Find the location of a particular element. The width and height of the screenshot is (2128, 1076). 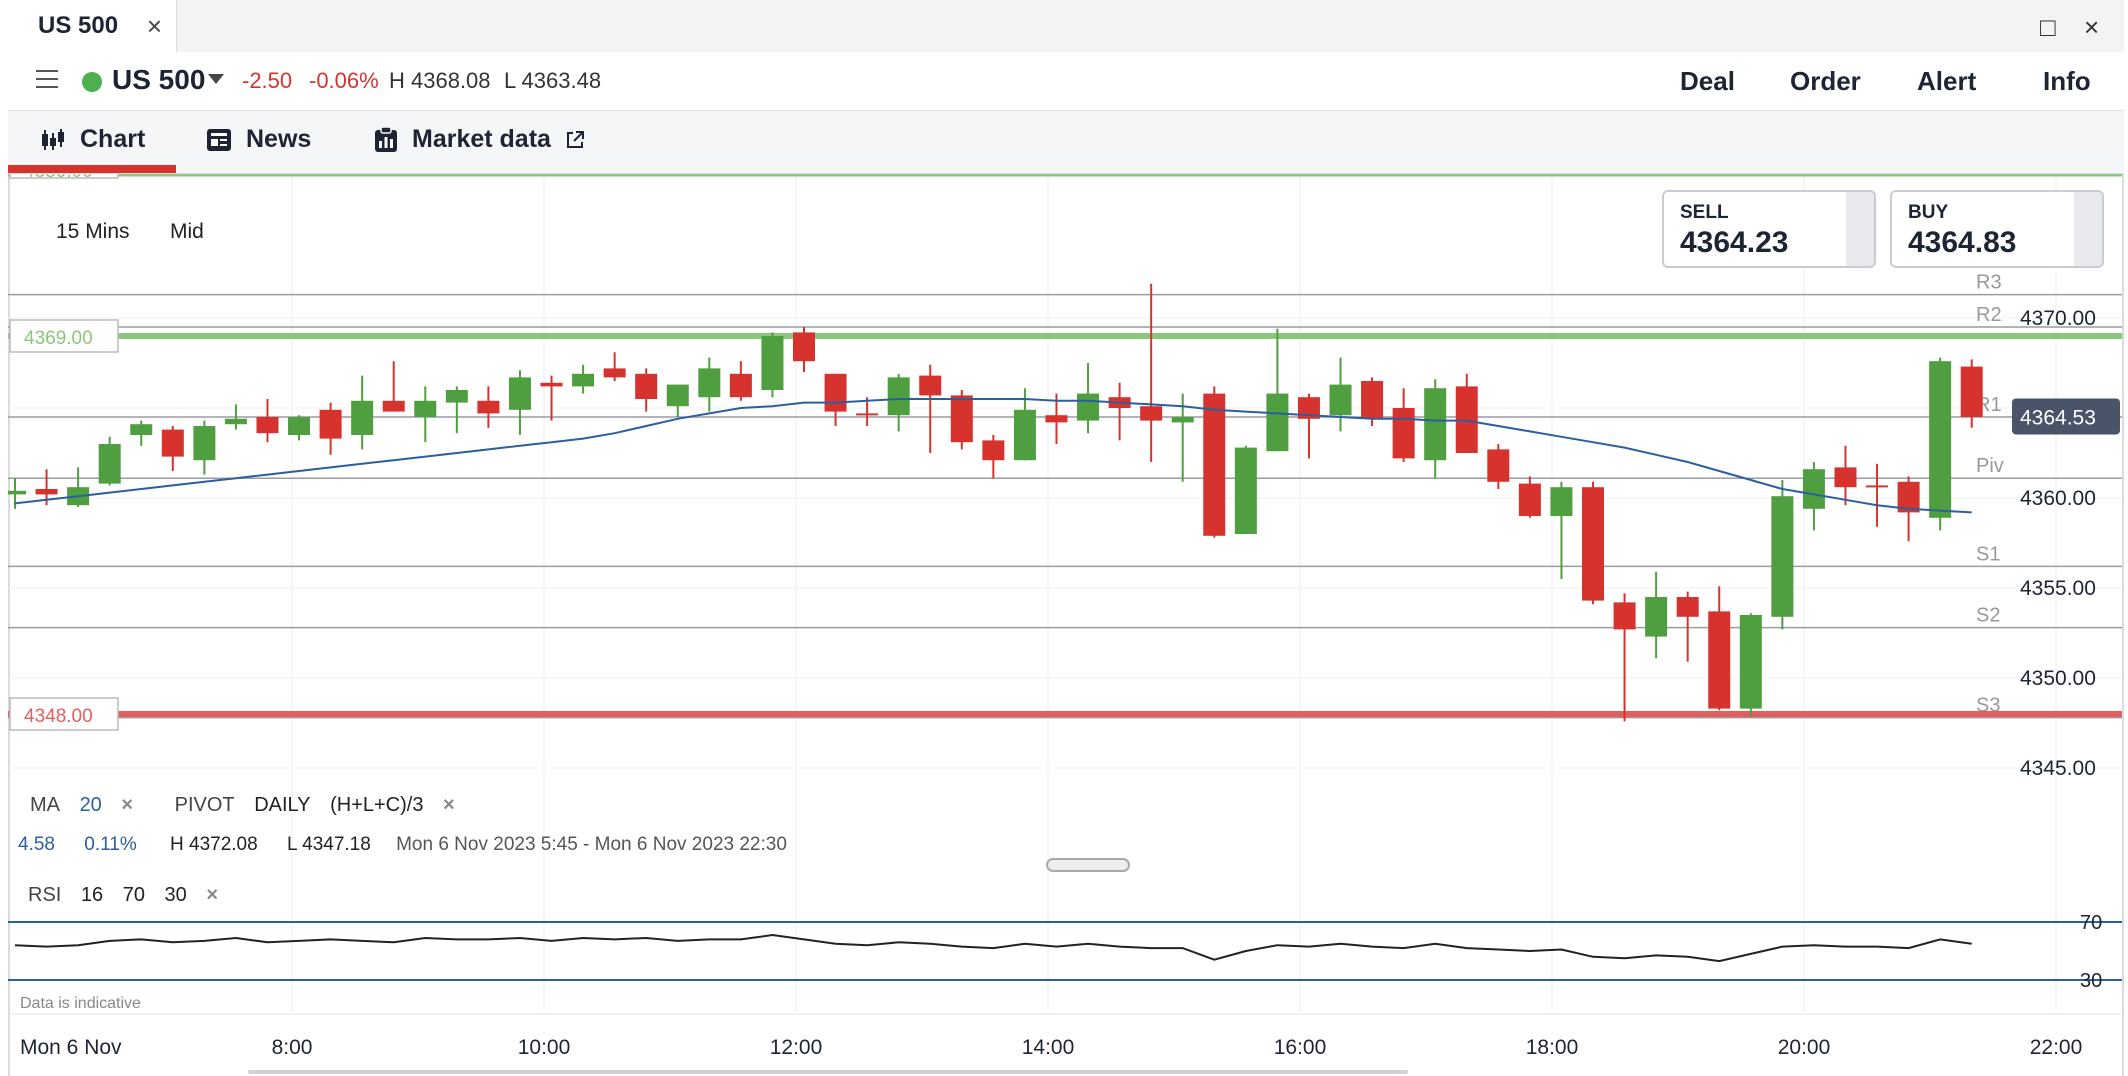

y-axis-tick: 4350.00 is located at coordinates (2058, 678).